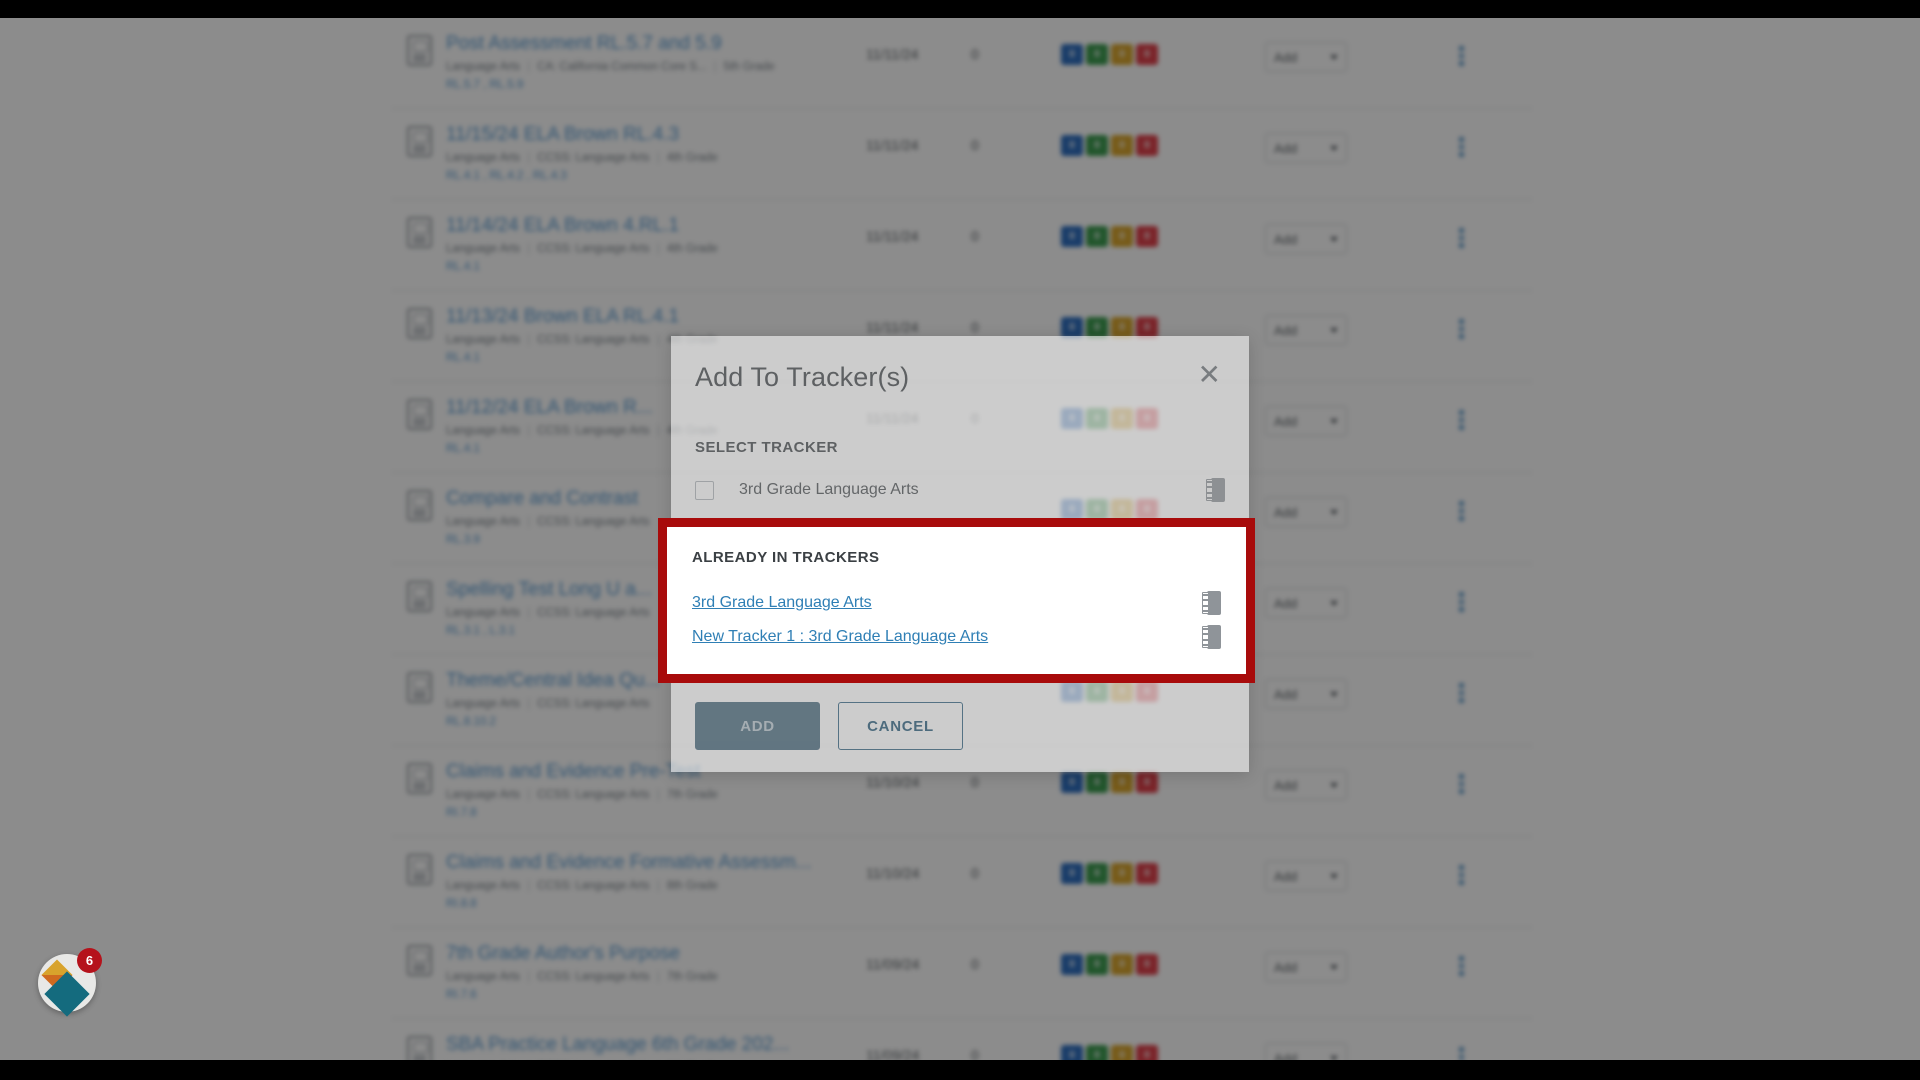 The width and height of the screenshot is (1920, 1080). Describe the element at coordinates (802, 377) in the screenshot. I see `modal-title: Add To Tracker(s)` at that location.